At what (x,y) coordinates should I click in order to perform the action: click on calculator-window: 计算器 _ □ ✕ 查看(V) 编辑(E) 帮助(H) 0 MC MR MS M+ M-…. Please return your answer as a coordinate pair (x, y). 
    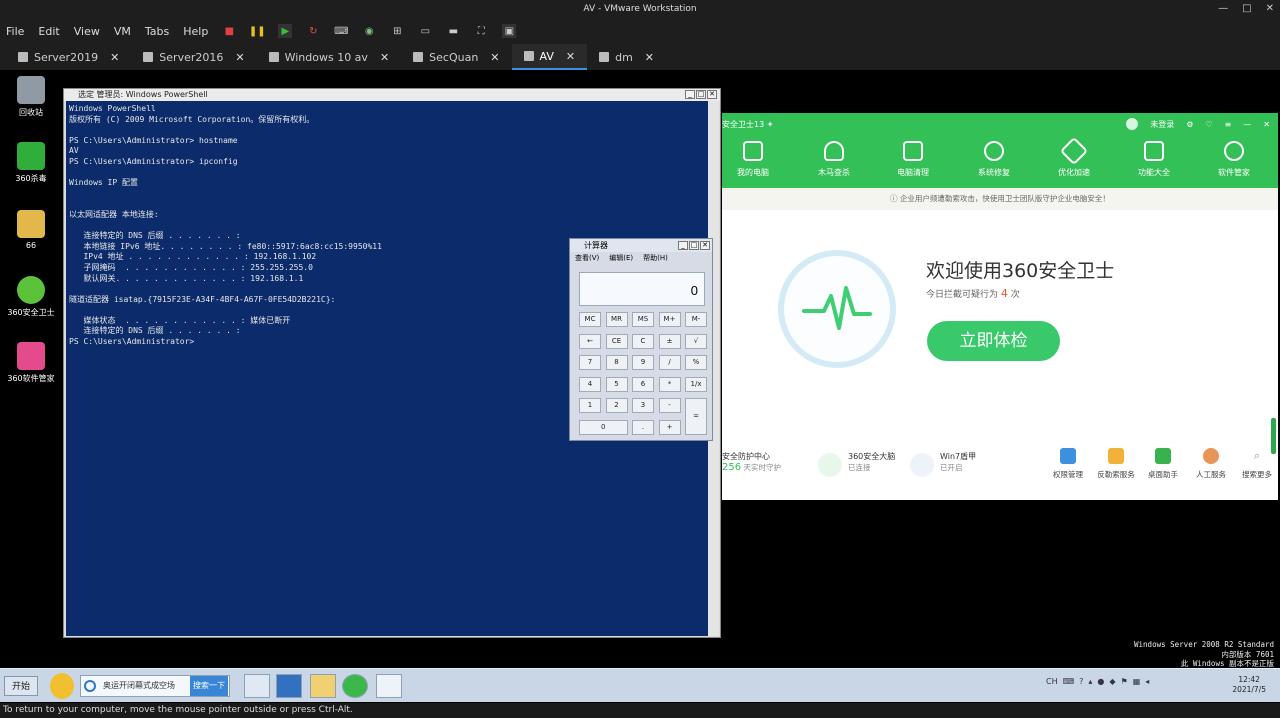
    Looking at the image, I should click on (641, 339).